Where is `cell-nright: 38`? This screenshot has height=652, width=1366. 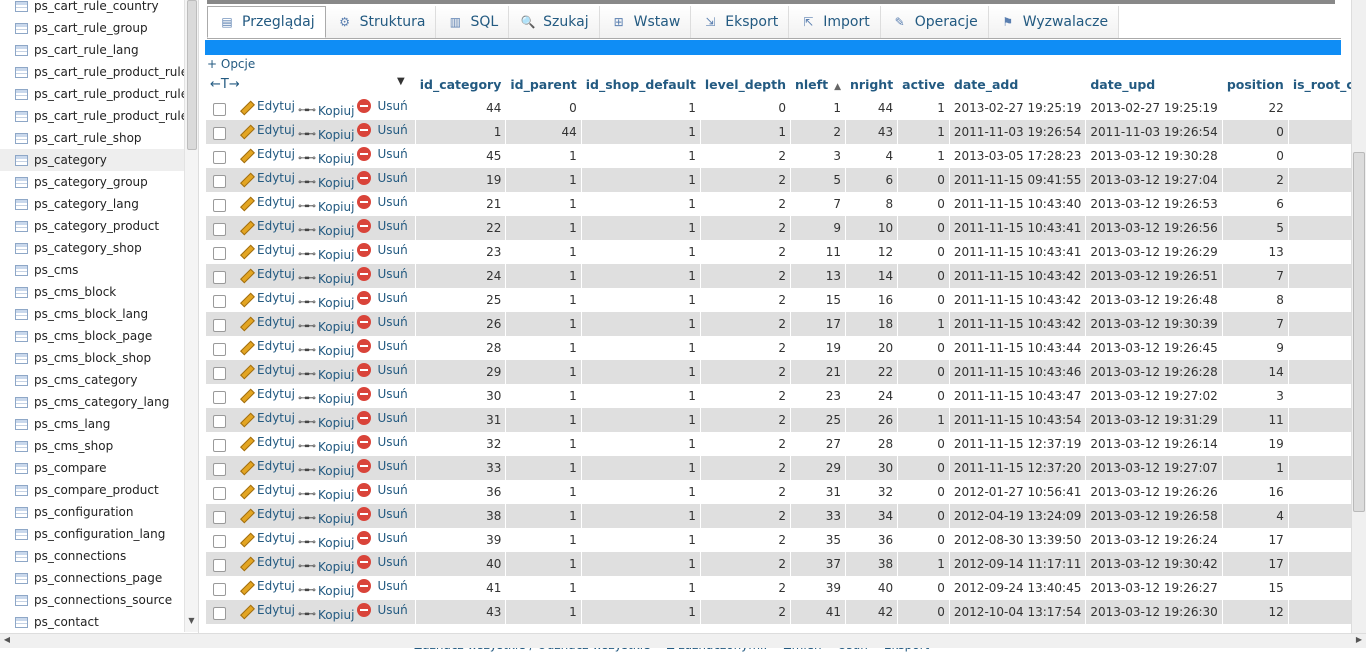
cell-nright: 38 is located at coordinates (872, 564).